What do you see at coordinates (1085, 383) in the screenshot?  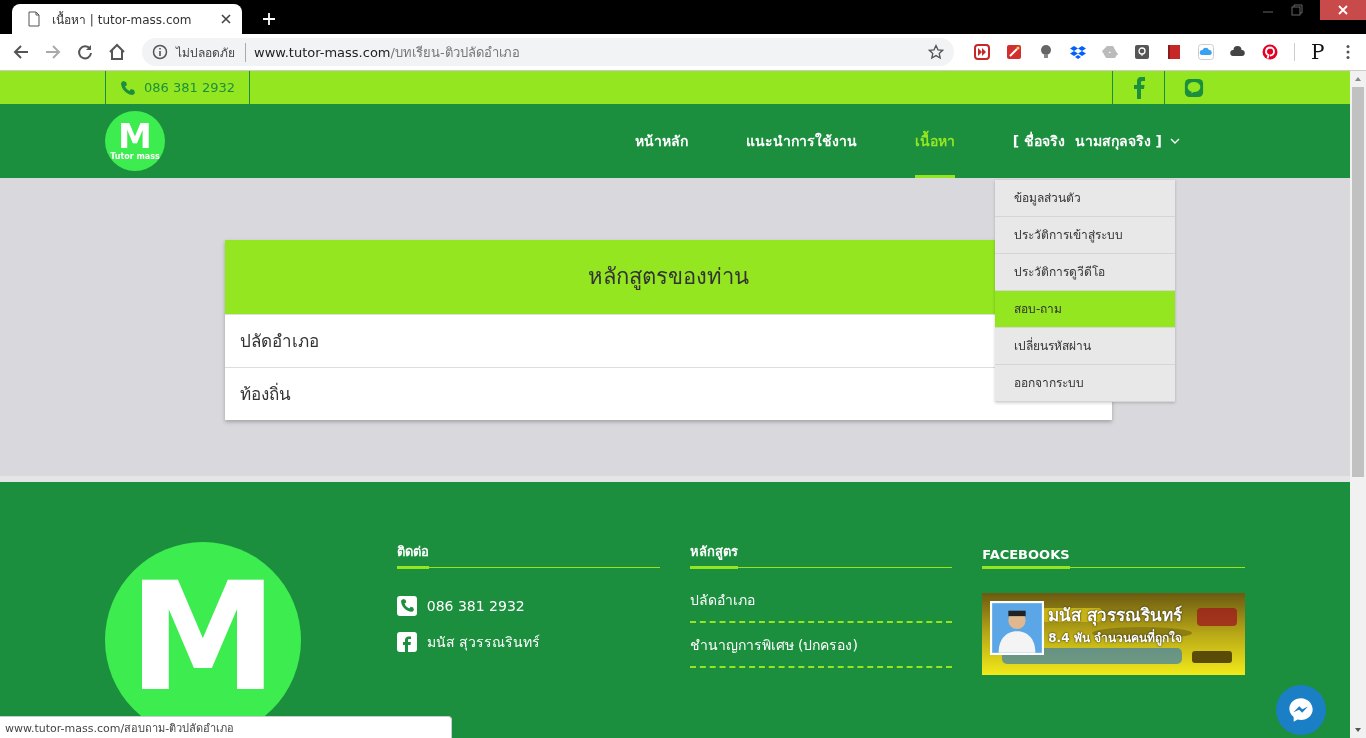 I see `menu-item: ออกจากระบบ` at bounding box center [1085, 383].